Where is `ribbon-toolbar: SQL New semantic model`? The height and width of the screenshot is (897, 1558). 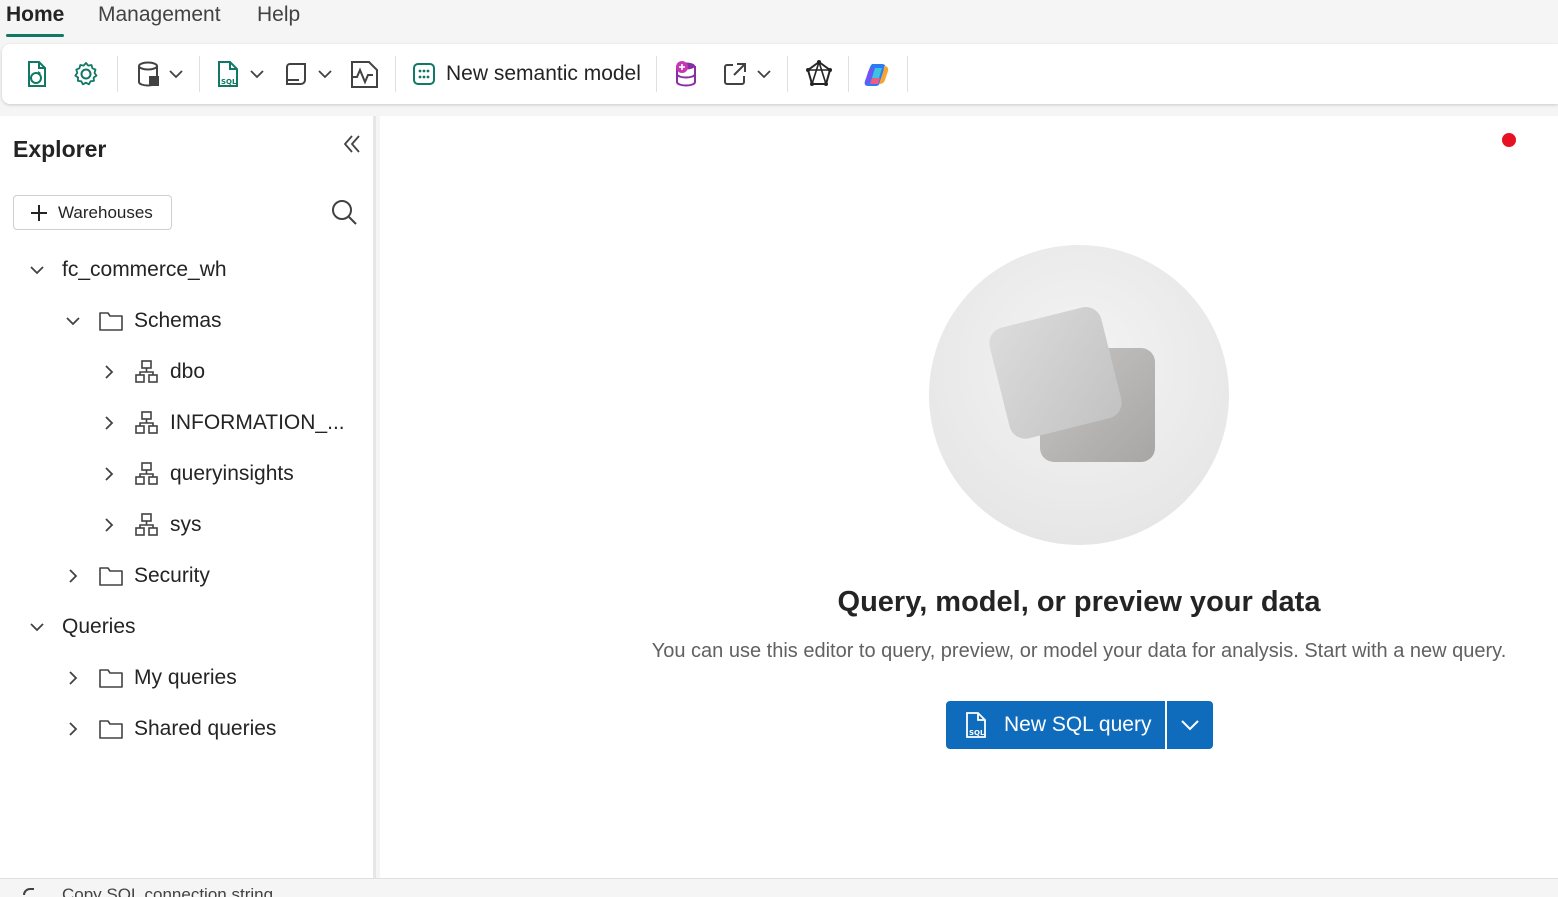
ribbon-toolbar: SQL New semantic model is located at coordinates (780, 74).